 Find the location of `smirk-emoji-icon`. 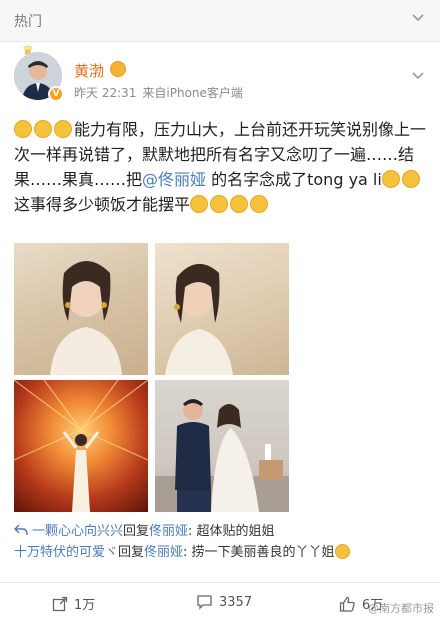

smirk-emoji-icon is located at coordinates (410, 179).